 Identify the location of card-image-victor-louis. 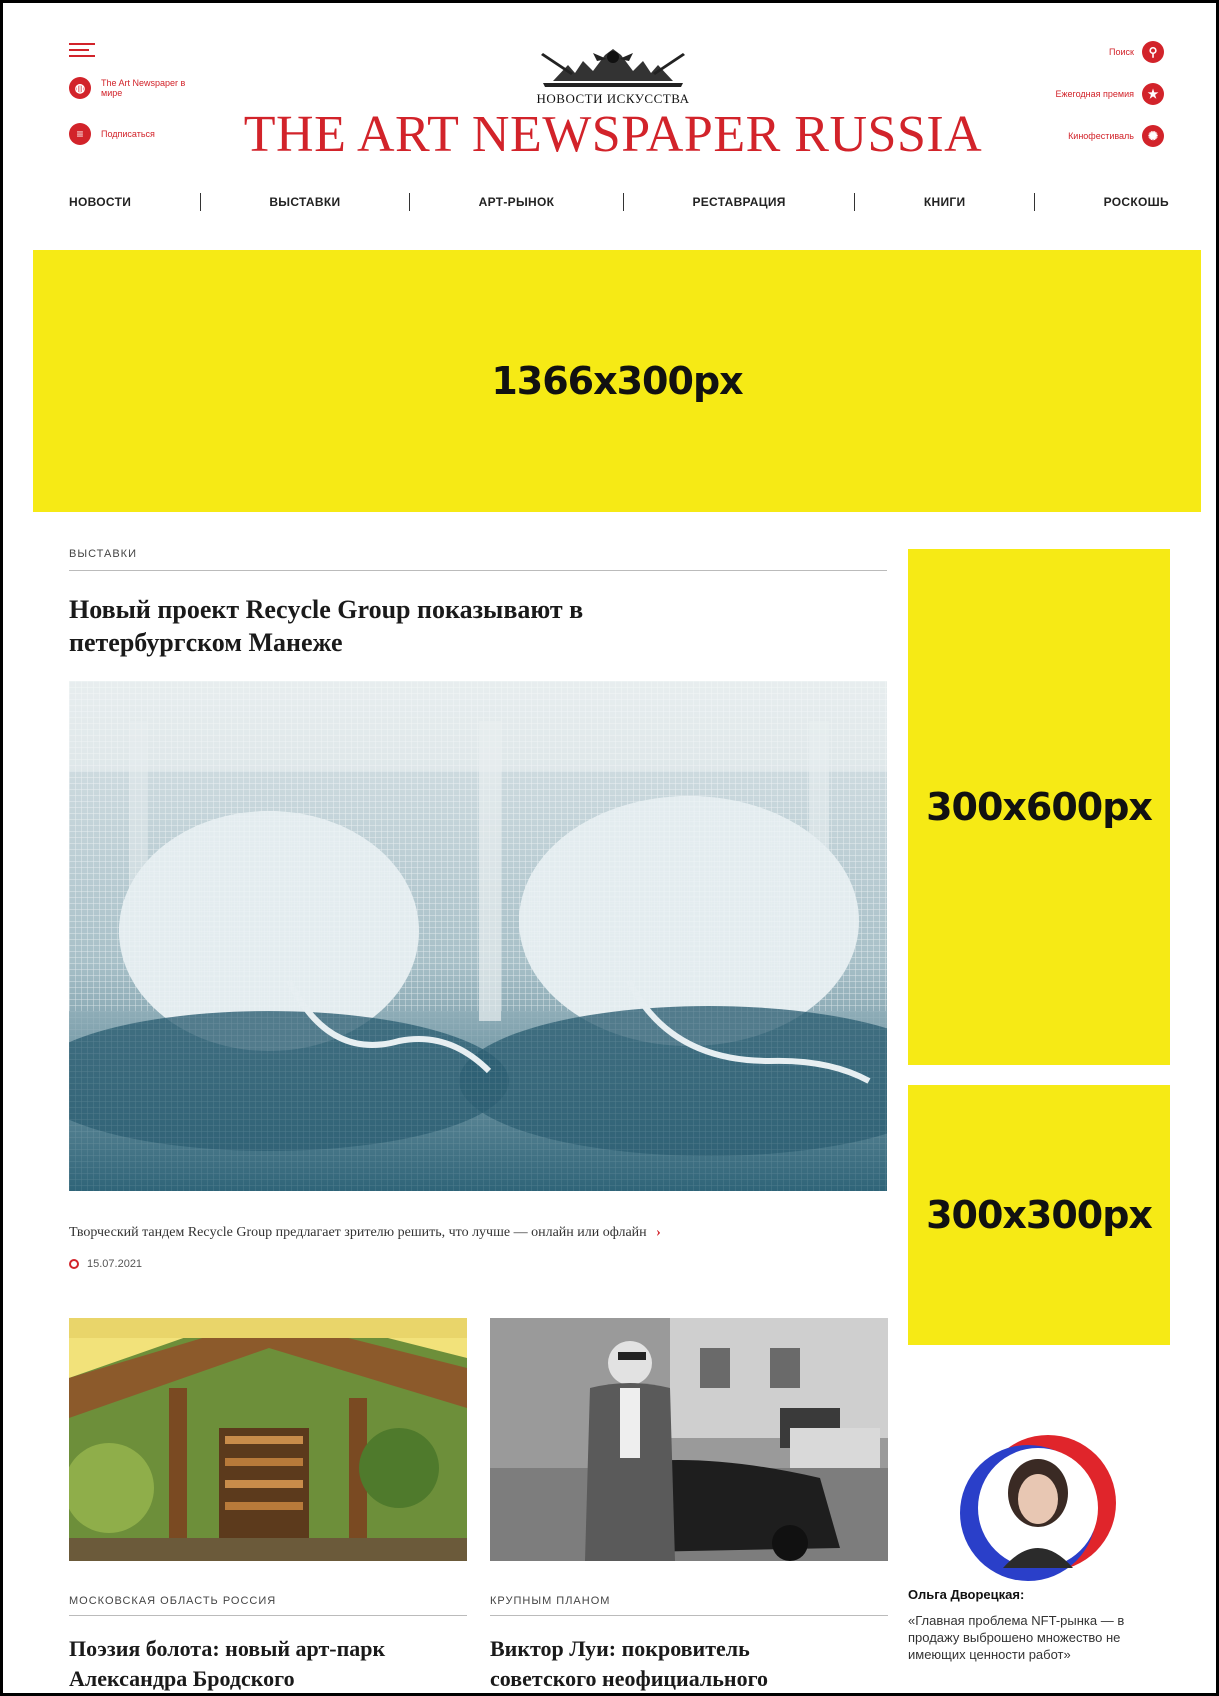
(689, 1439).